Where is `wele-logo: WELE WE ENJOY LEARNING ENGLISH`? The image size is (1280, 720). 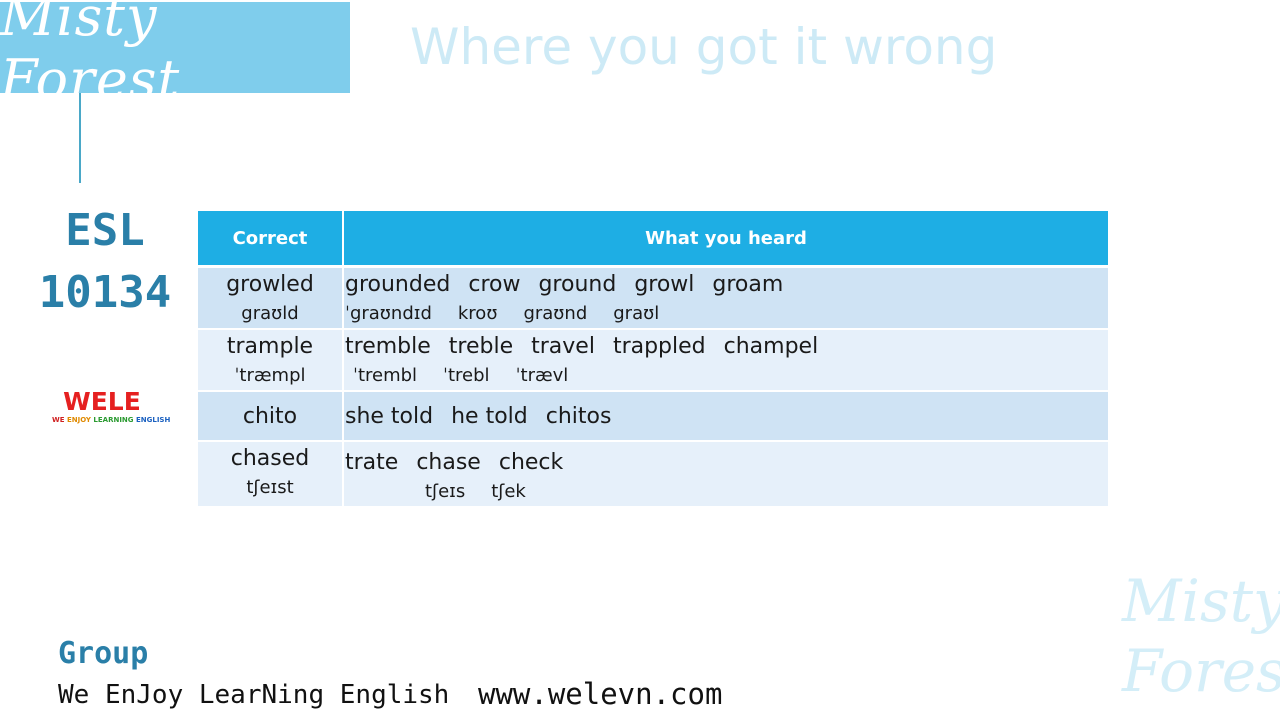
wele-logo: WELE WE ENJOY LEARNING ENGLISH is located at coordinates (111, 406).